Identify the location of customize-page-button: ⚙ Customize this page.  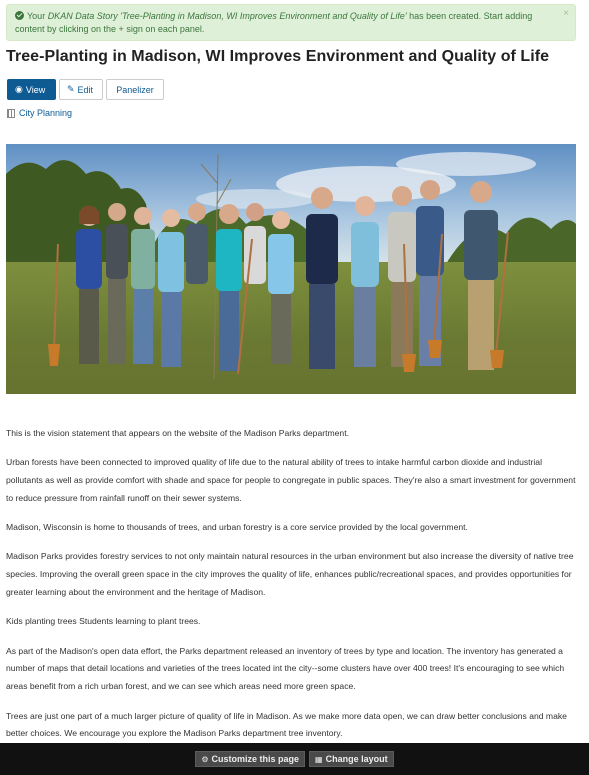
(250, 759).